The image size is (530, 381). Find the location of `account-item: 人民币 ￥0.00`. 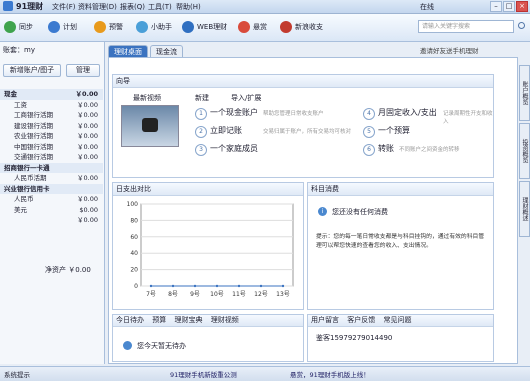

account-item: 人民币 ￥0.00 is located at coordinates (51, 199).